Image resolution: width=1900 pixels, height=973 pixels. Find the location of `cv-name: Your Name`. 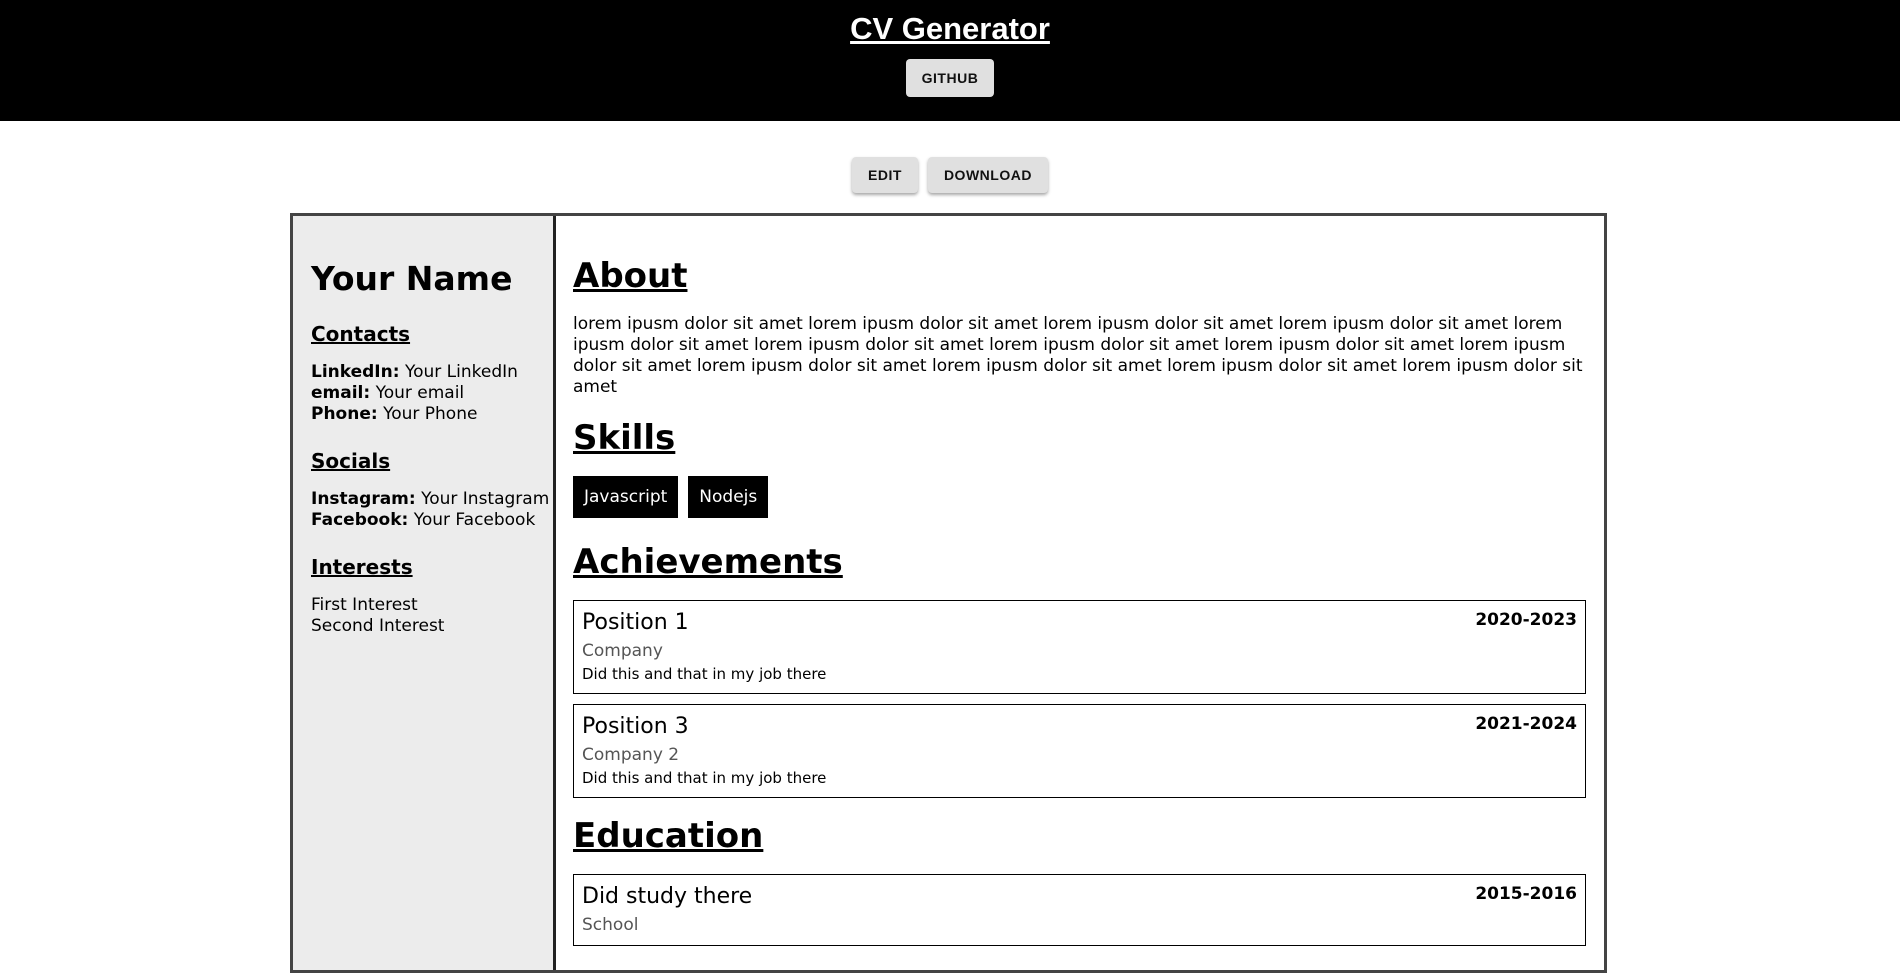

cv-name: Your Name is located at coordinates (412, 278).